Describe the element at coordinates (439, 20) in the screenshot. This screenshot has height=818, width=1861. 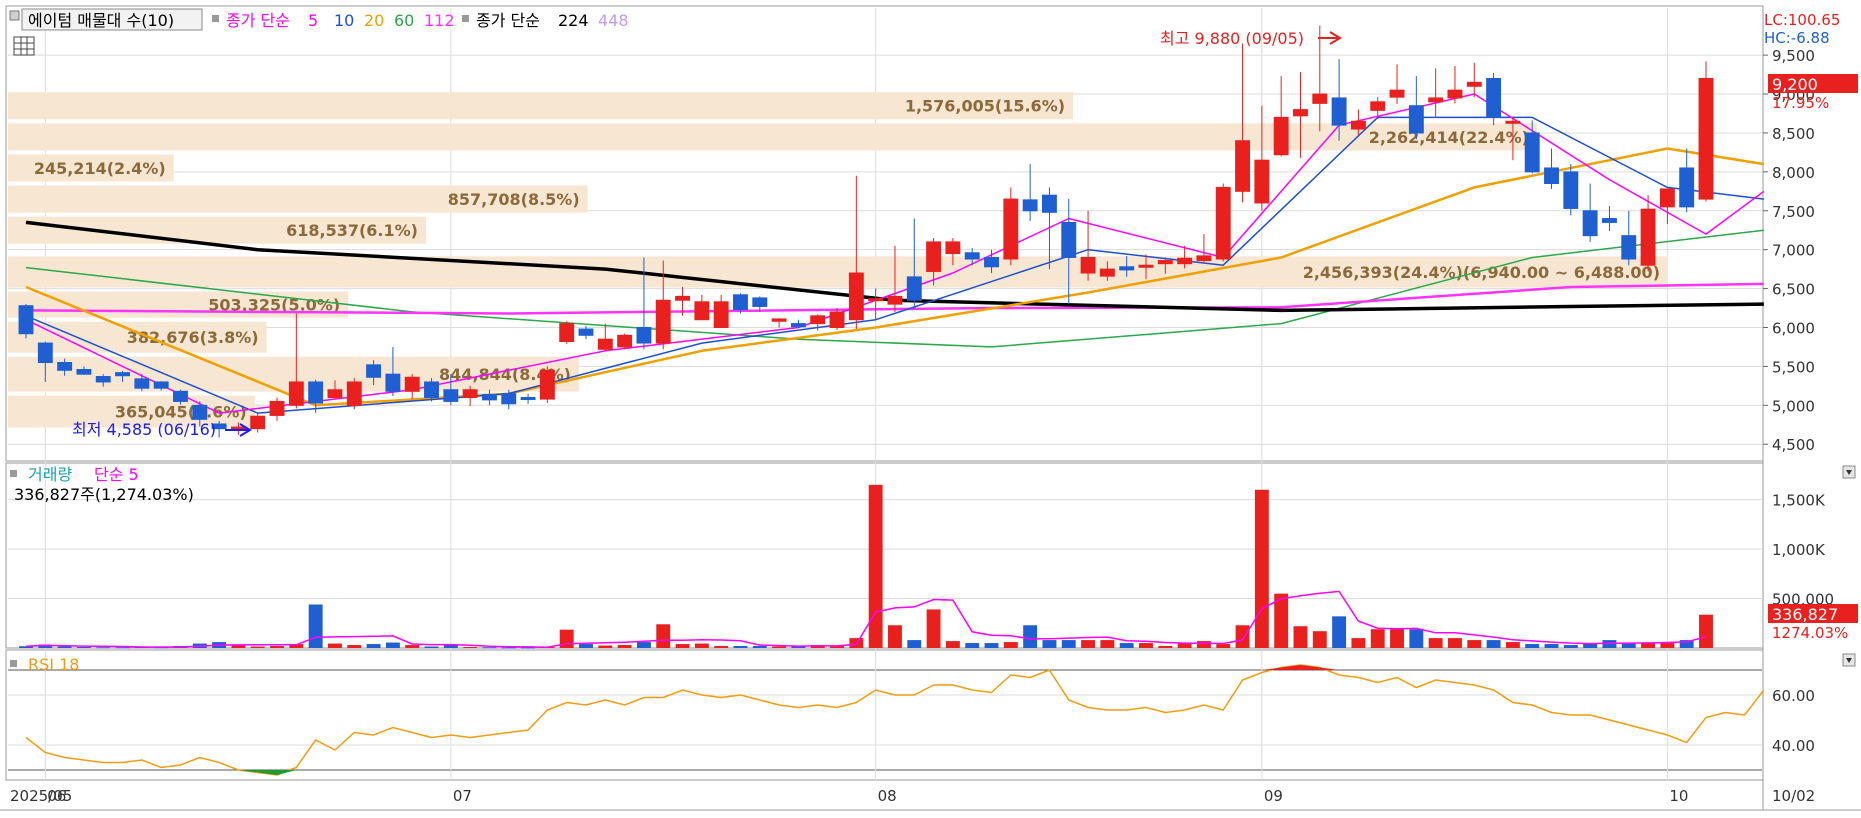
I see `ma-period-112: 112` at that location.